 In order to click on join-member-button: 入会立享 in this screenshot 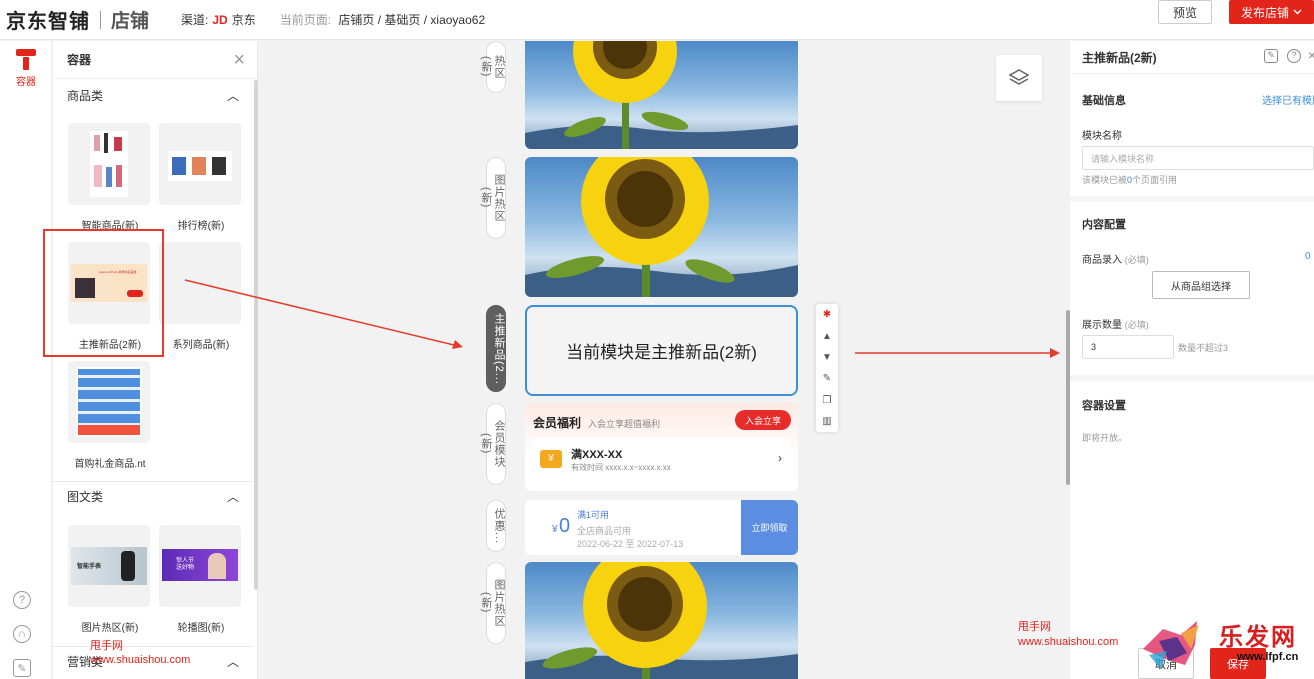, I will do `click(763, 420)`.